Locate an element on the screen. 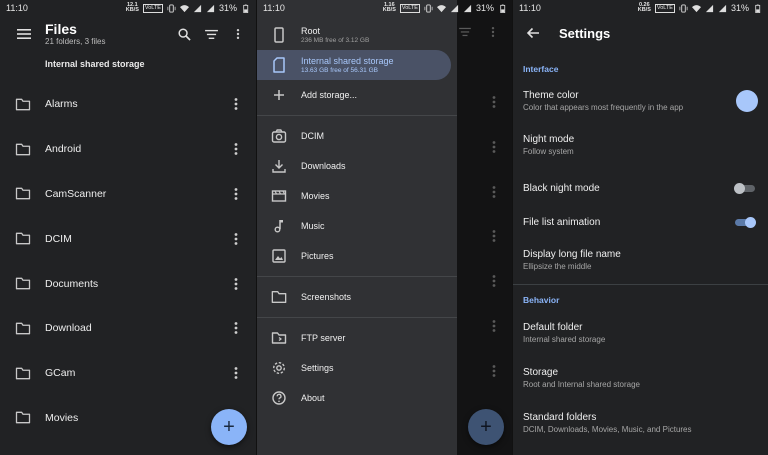 This screenshot has width=768, height=455. drawer-label: Screenshots is located at coordinates (326, 297).